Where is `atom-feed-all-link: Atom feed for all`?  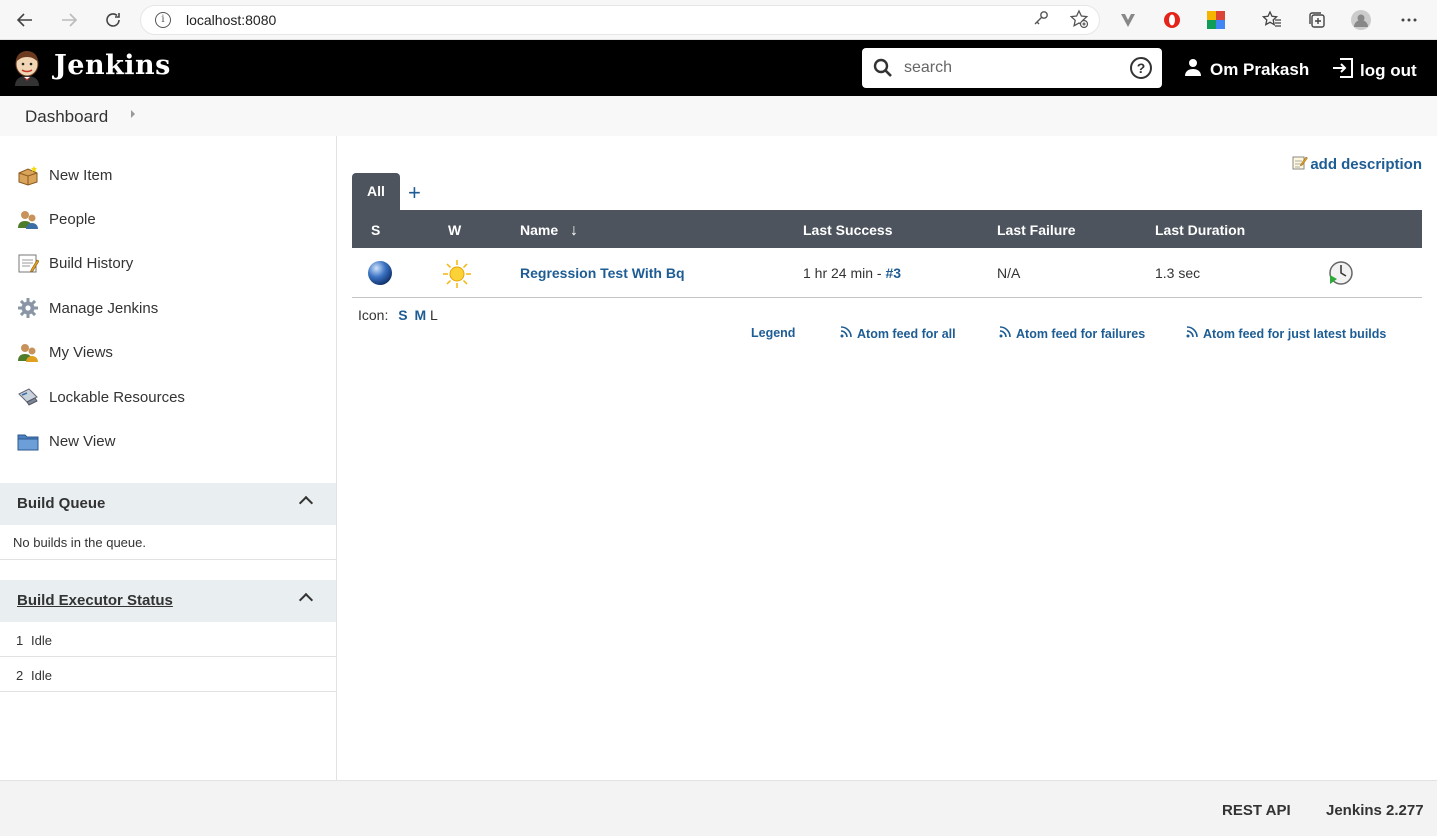
atom-feed-all-link: Atom feed for all is located at coordinates (898, 333).